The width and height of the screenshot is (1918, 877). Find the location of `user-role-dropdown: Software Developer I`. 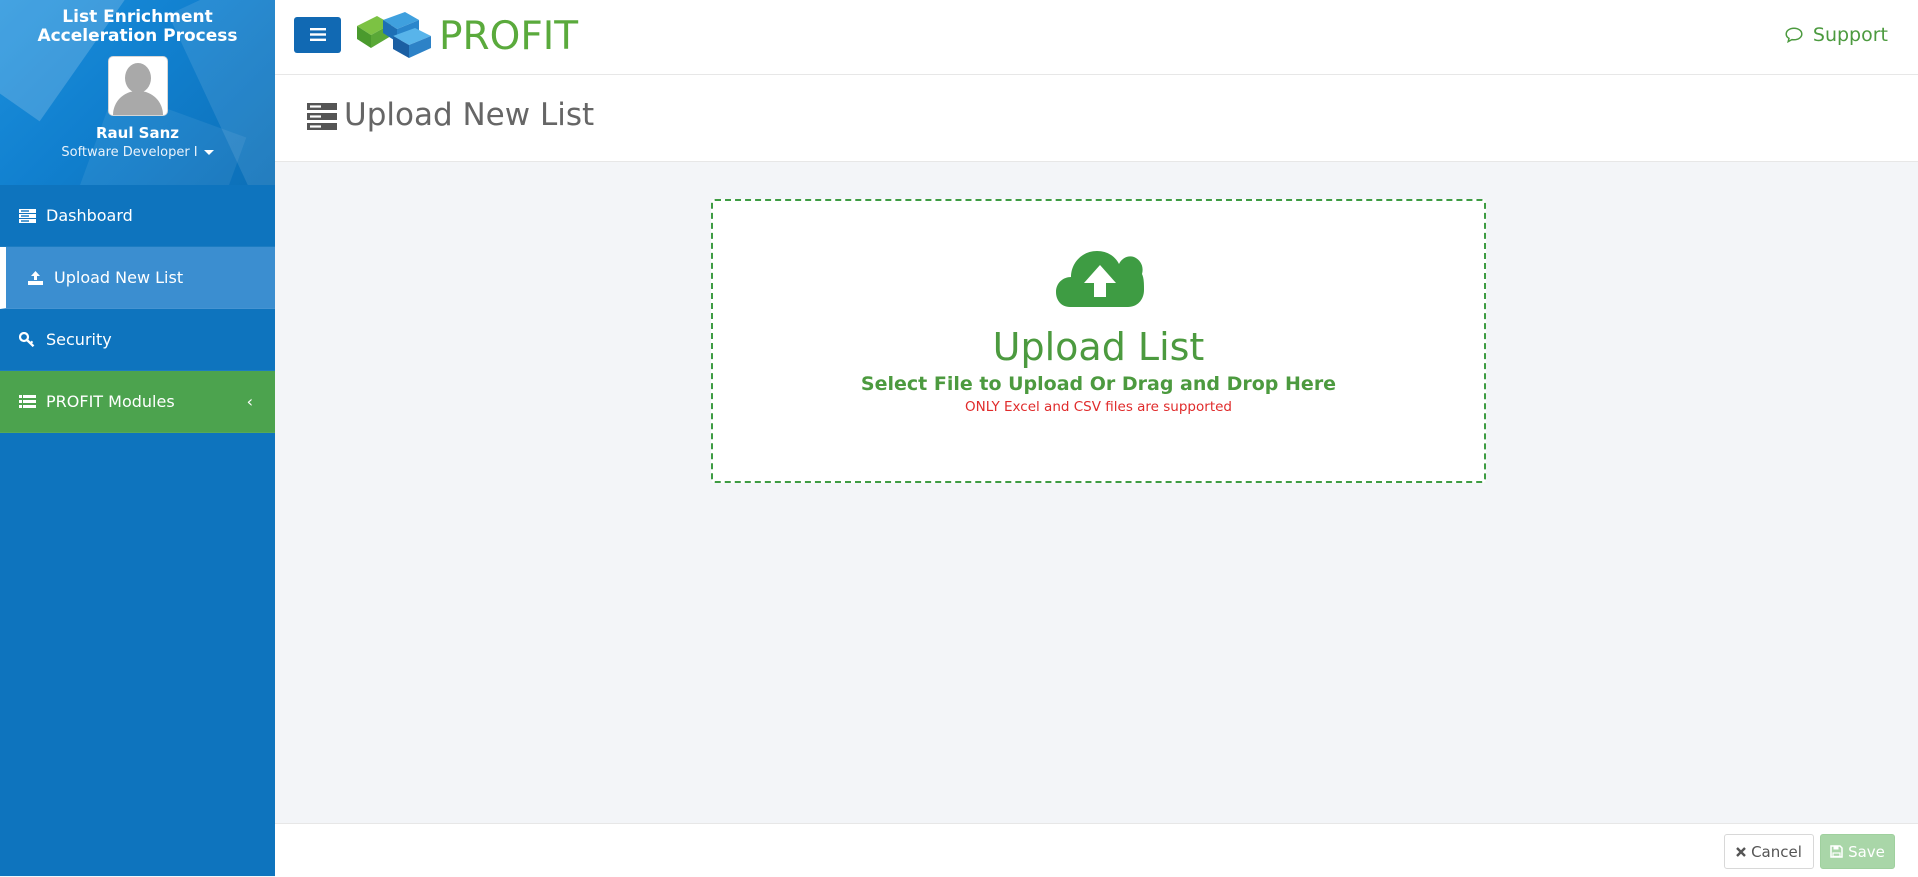

user-role-dropdown: Software Developer I is located at coordinates (137, 152).